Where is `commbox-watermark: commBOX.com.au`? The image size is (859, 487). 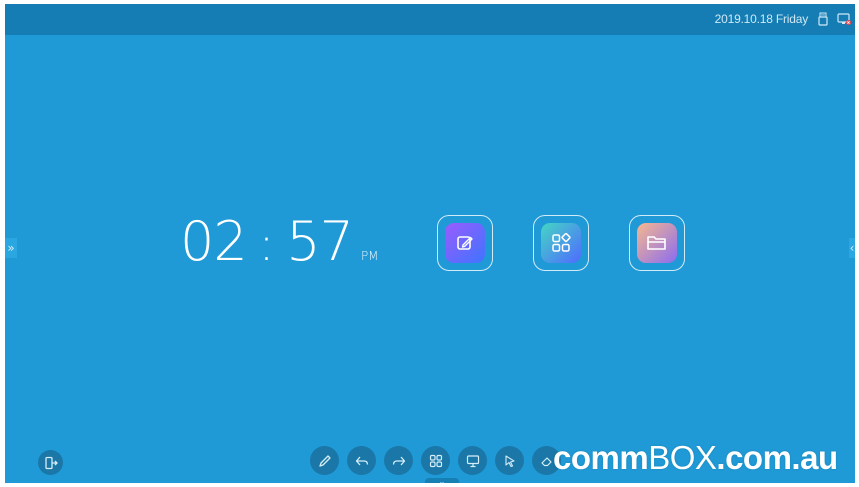 commbox-watermark: commBOX.com.au is located at coordinates (695, 458).